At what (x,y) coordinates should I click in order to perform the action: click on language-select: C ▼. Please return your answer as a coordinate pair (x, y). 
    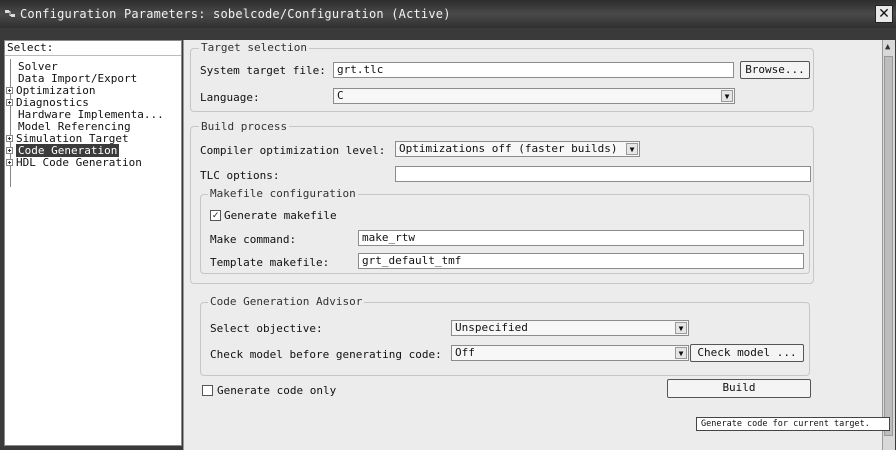
    Looking at the image, I should click on (534, 96).